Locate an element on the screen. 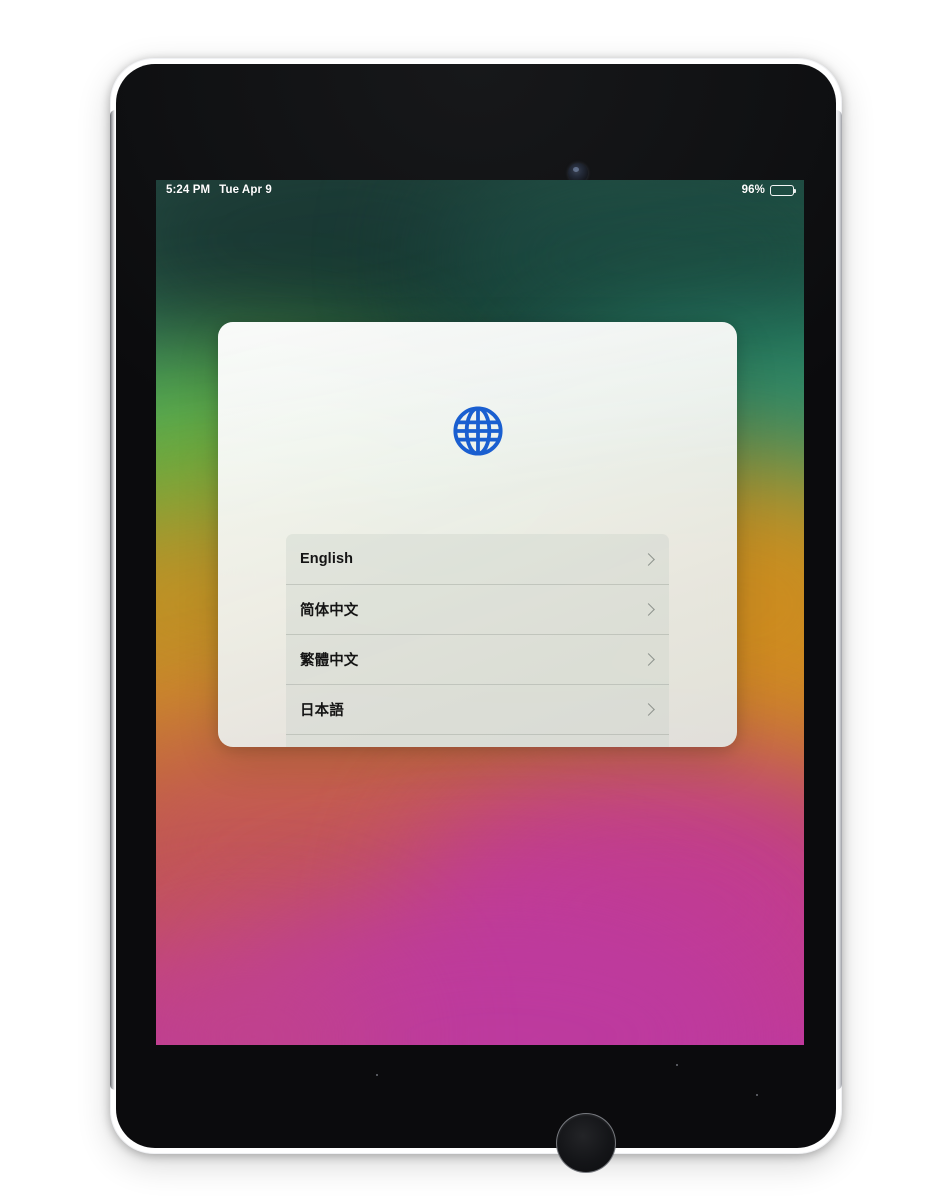  language-label: 繁體中文 is located at coordinates (329, 660).